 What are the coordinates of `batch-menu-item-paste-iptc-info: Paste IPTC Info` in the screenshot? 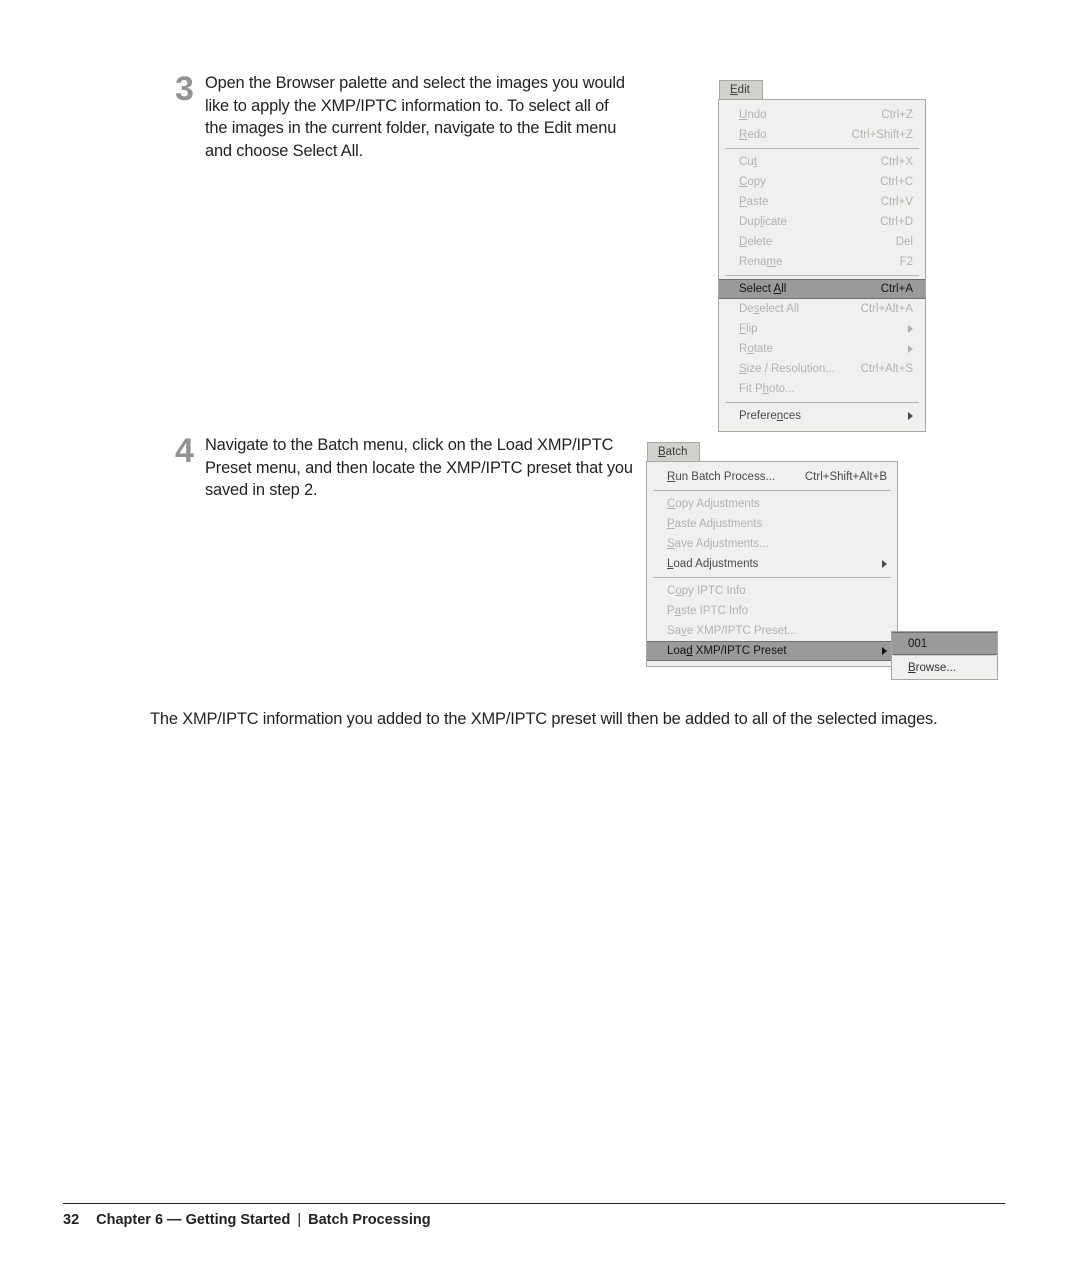 It's located at (772, 611).